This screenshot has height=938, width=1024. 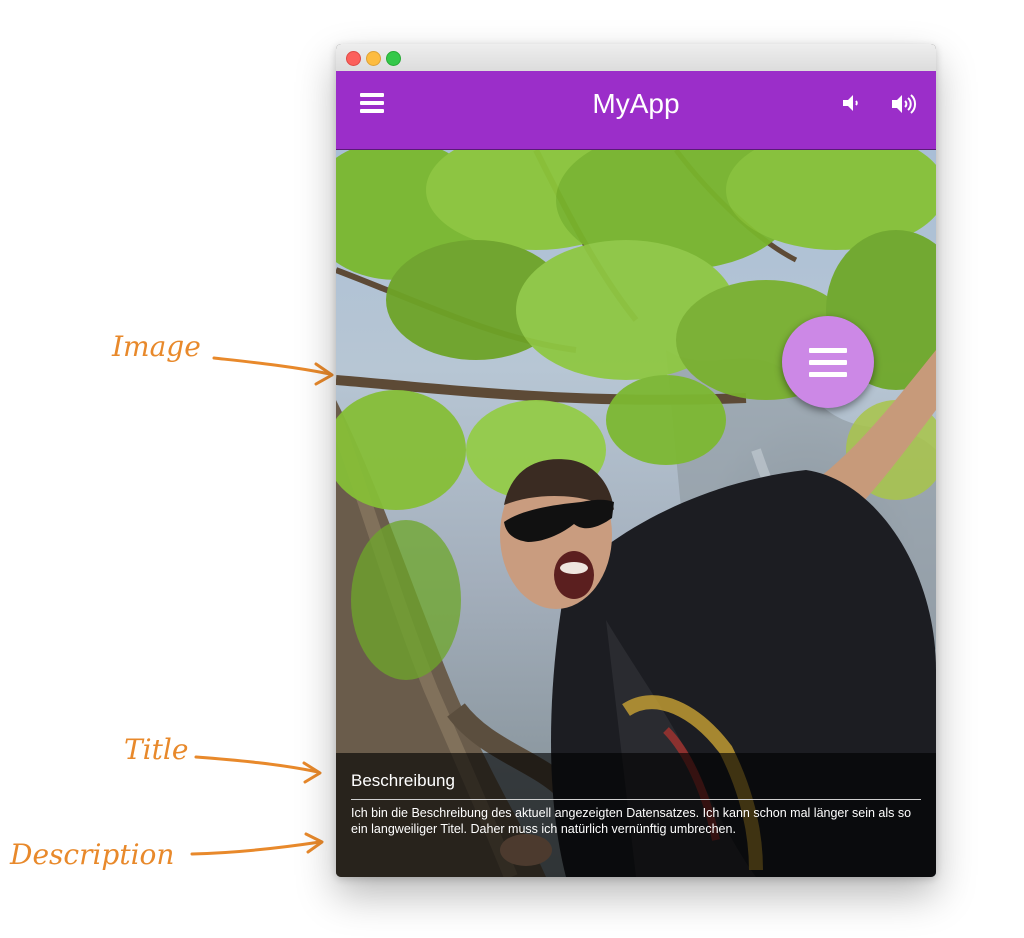 What do you see at coordinates (636, 58) in the screenshot?
I see `window-titlebar` at bounding box center [636, 58].